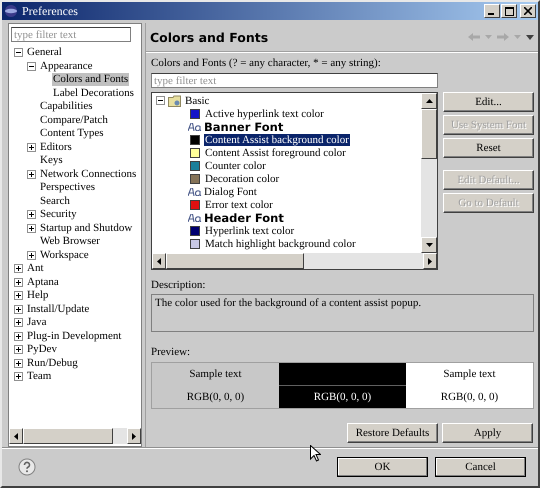  Describe the element at coordinates (487, 433) in the screenshot. I see `apply-button: Apply` at that location.